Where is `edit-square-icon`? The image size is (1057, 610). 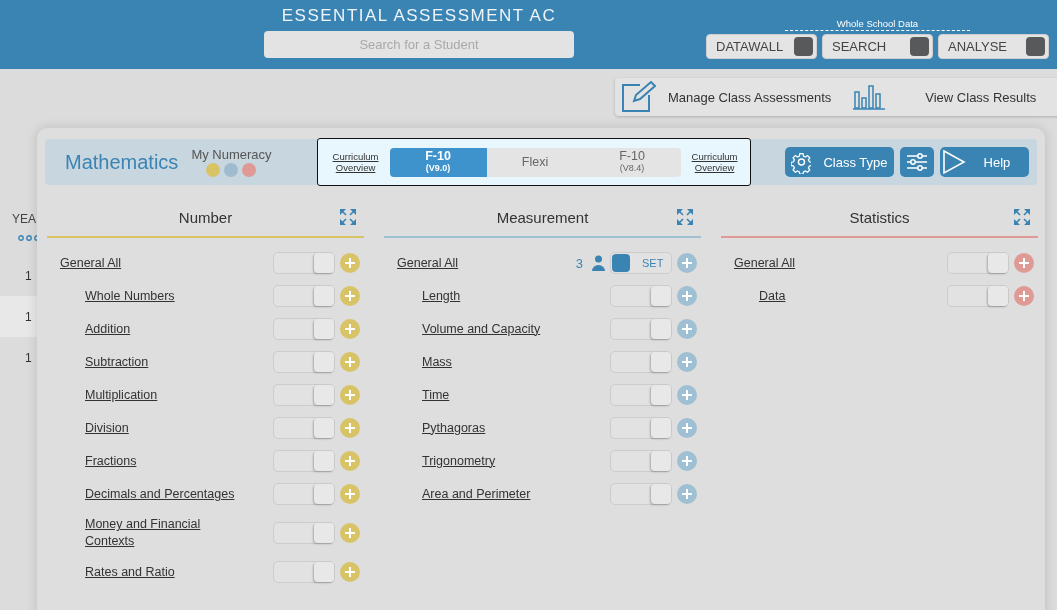 edit-square-icon is located at coordinates (638, 97).